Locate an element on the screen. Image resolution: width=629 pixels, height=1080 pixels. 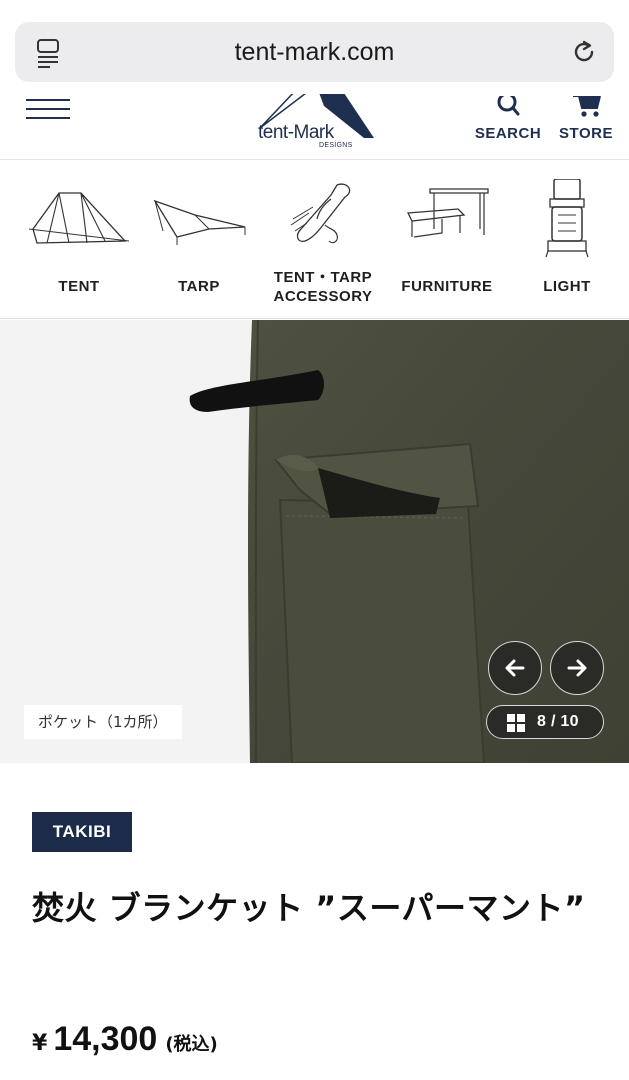
category-tent: TENT is located at coordinates (79, 240).